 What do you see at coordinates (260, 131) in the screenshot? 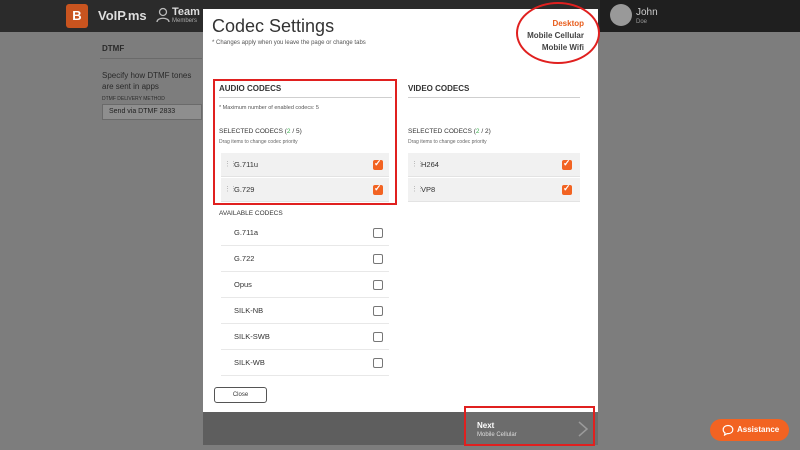
I see `audio-selected-heading: SELECTED CODECS (2 / 5)` at bounding box center [260, 131].